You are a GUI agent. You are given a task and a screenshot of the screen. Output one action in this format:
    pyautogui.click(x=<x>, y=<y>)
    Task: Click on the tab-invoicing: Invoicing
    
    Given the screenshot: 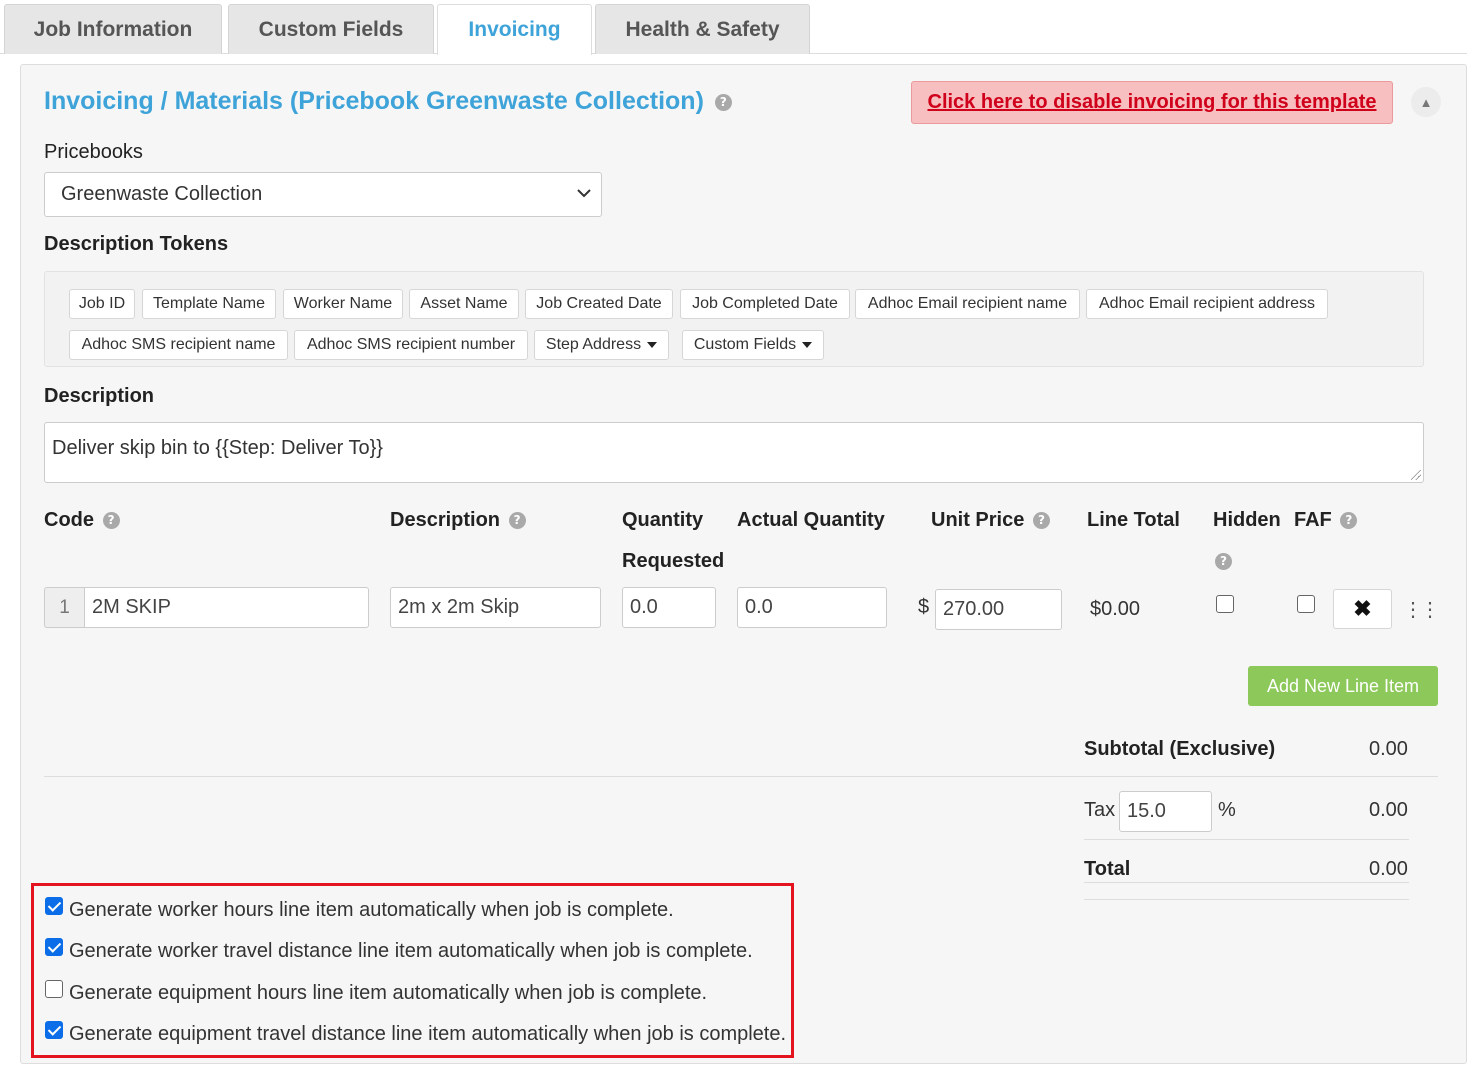 What is the action you would take?
    pyautogui.click(x=514, y=29)
    